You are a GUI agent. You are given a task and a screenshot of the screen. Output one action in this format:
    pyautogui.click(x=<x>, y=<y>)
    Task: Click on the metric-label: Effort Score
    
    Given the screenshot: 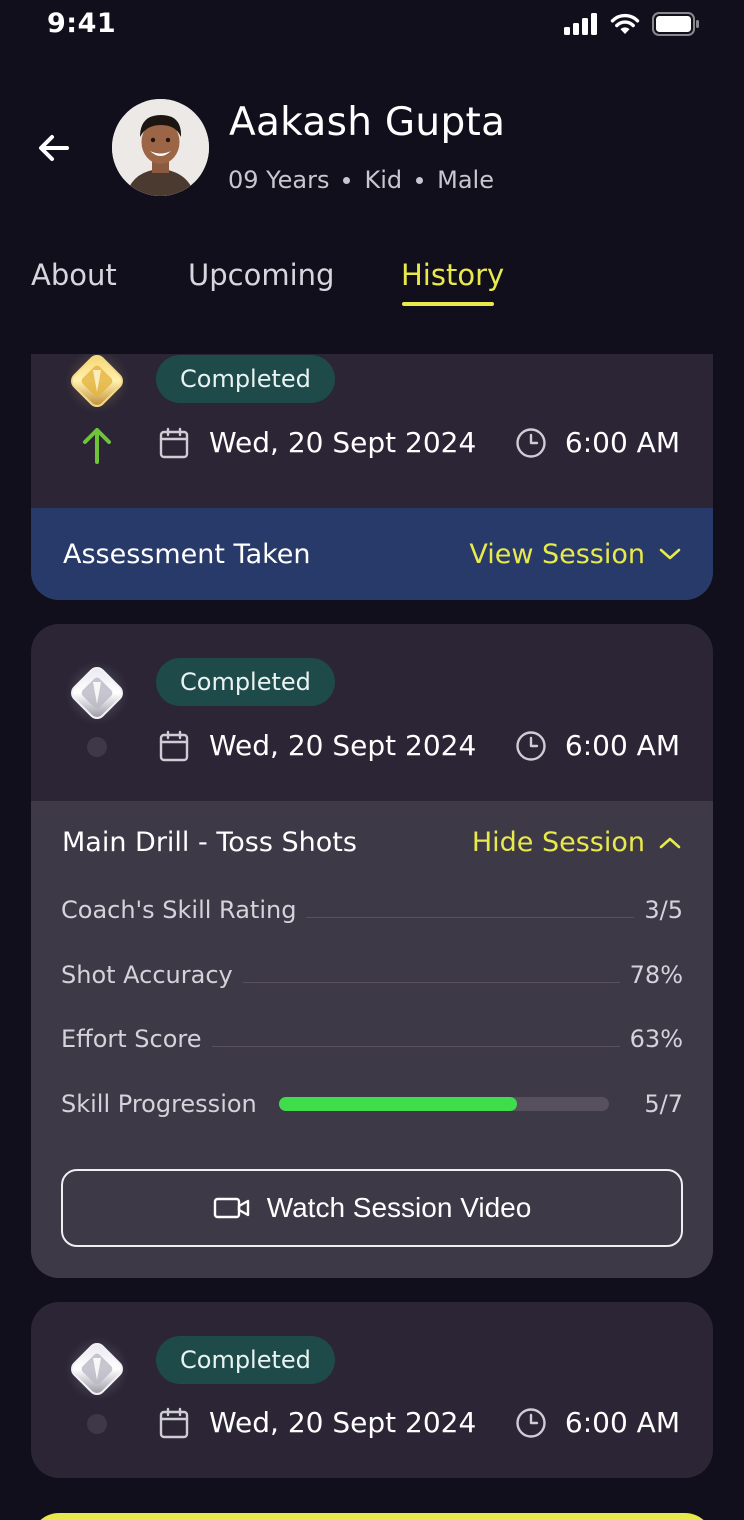 What is the action you would take?
    pyautogui.click(x=131, y=1039)
    